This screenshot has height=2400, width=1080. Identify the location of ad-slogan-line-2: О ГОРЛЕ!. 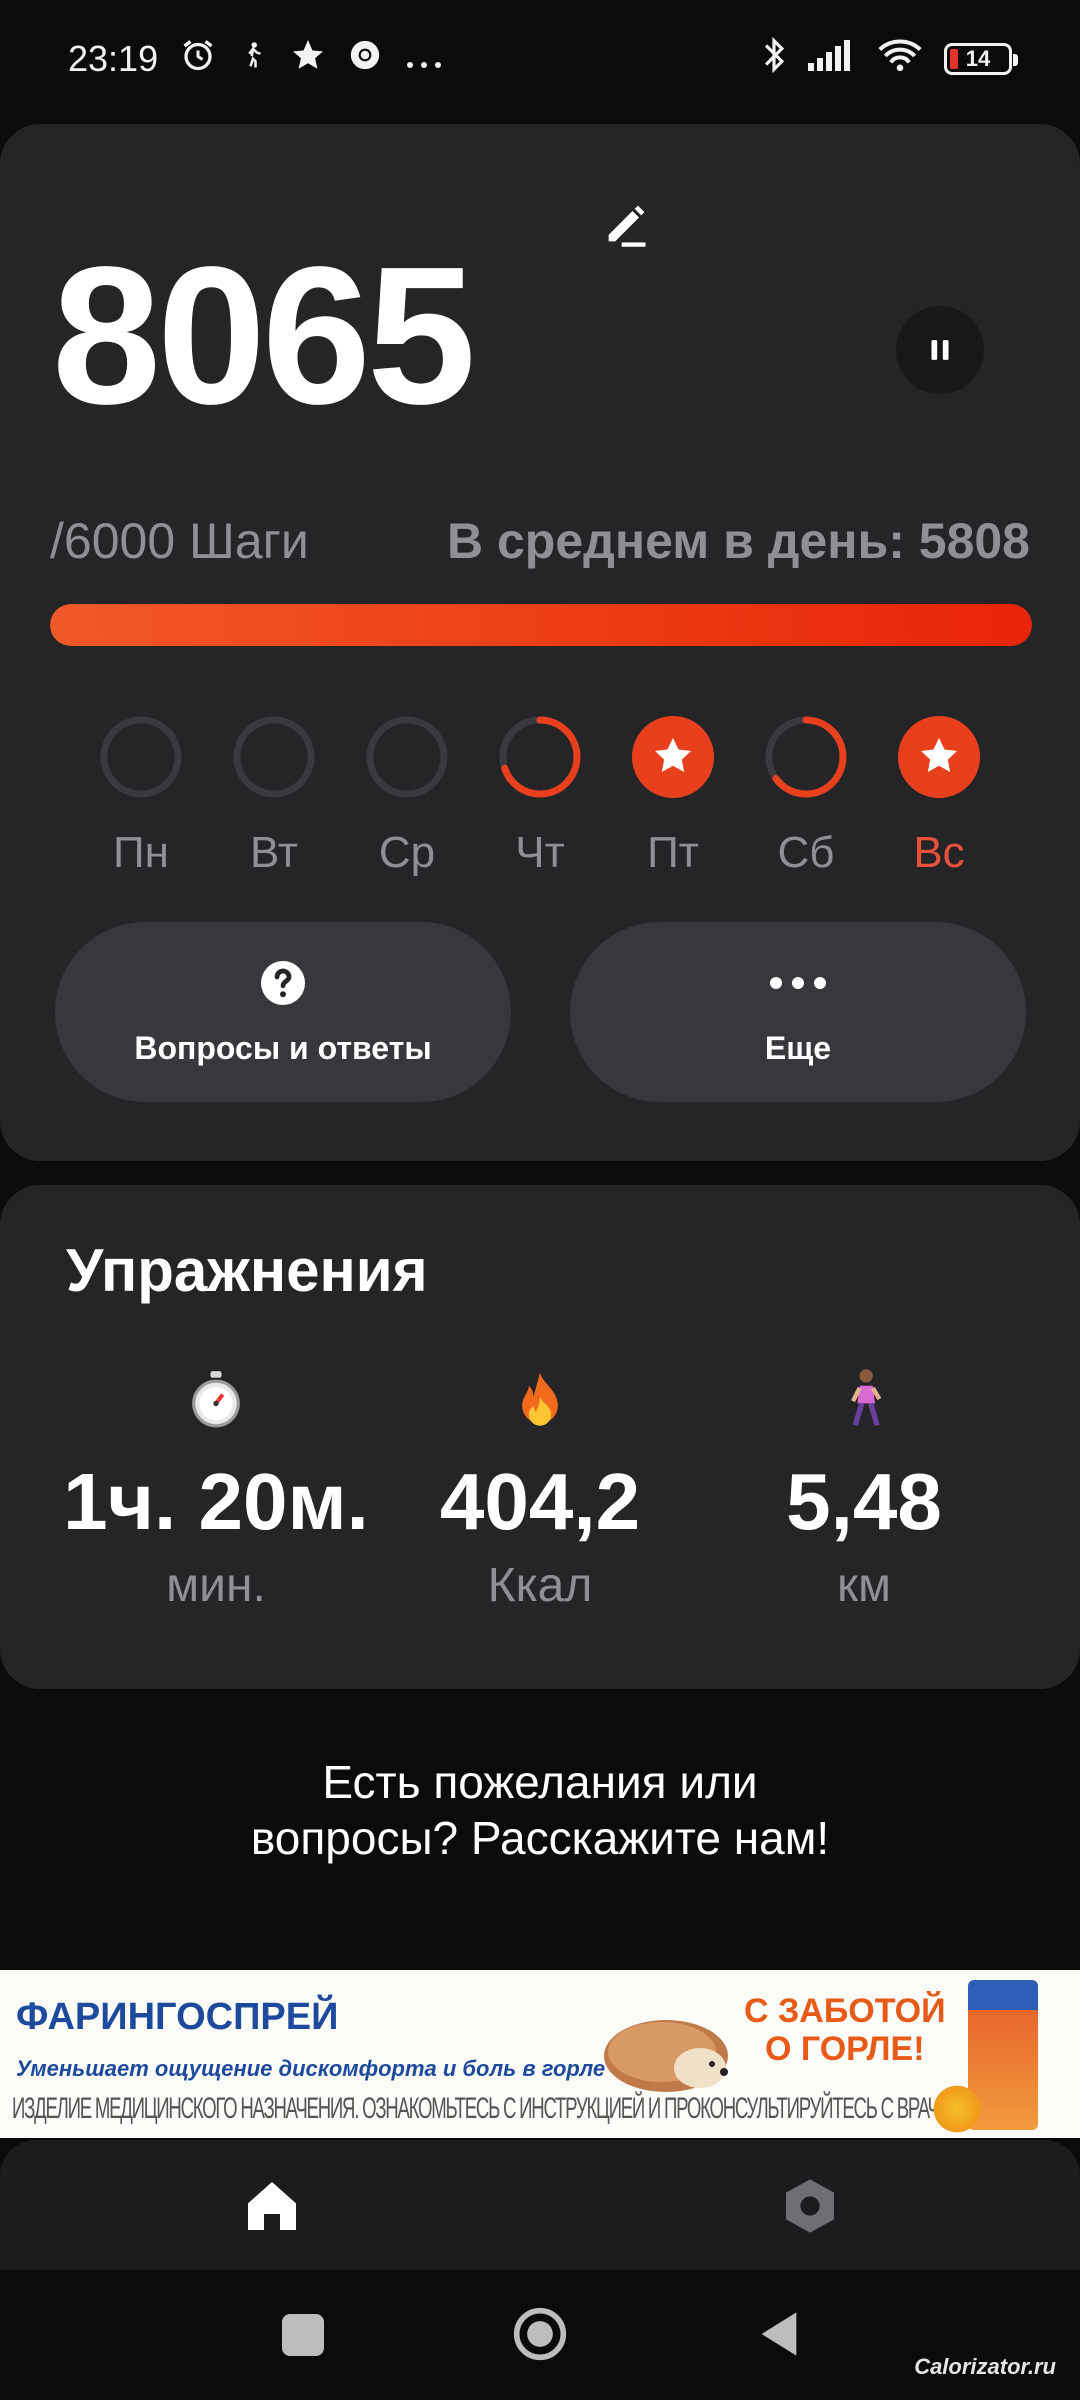
(844, 2049).